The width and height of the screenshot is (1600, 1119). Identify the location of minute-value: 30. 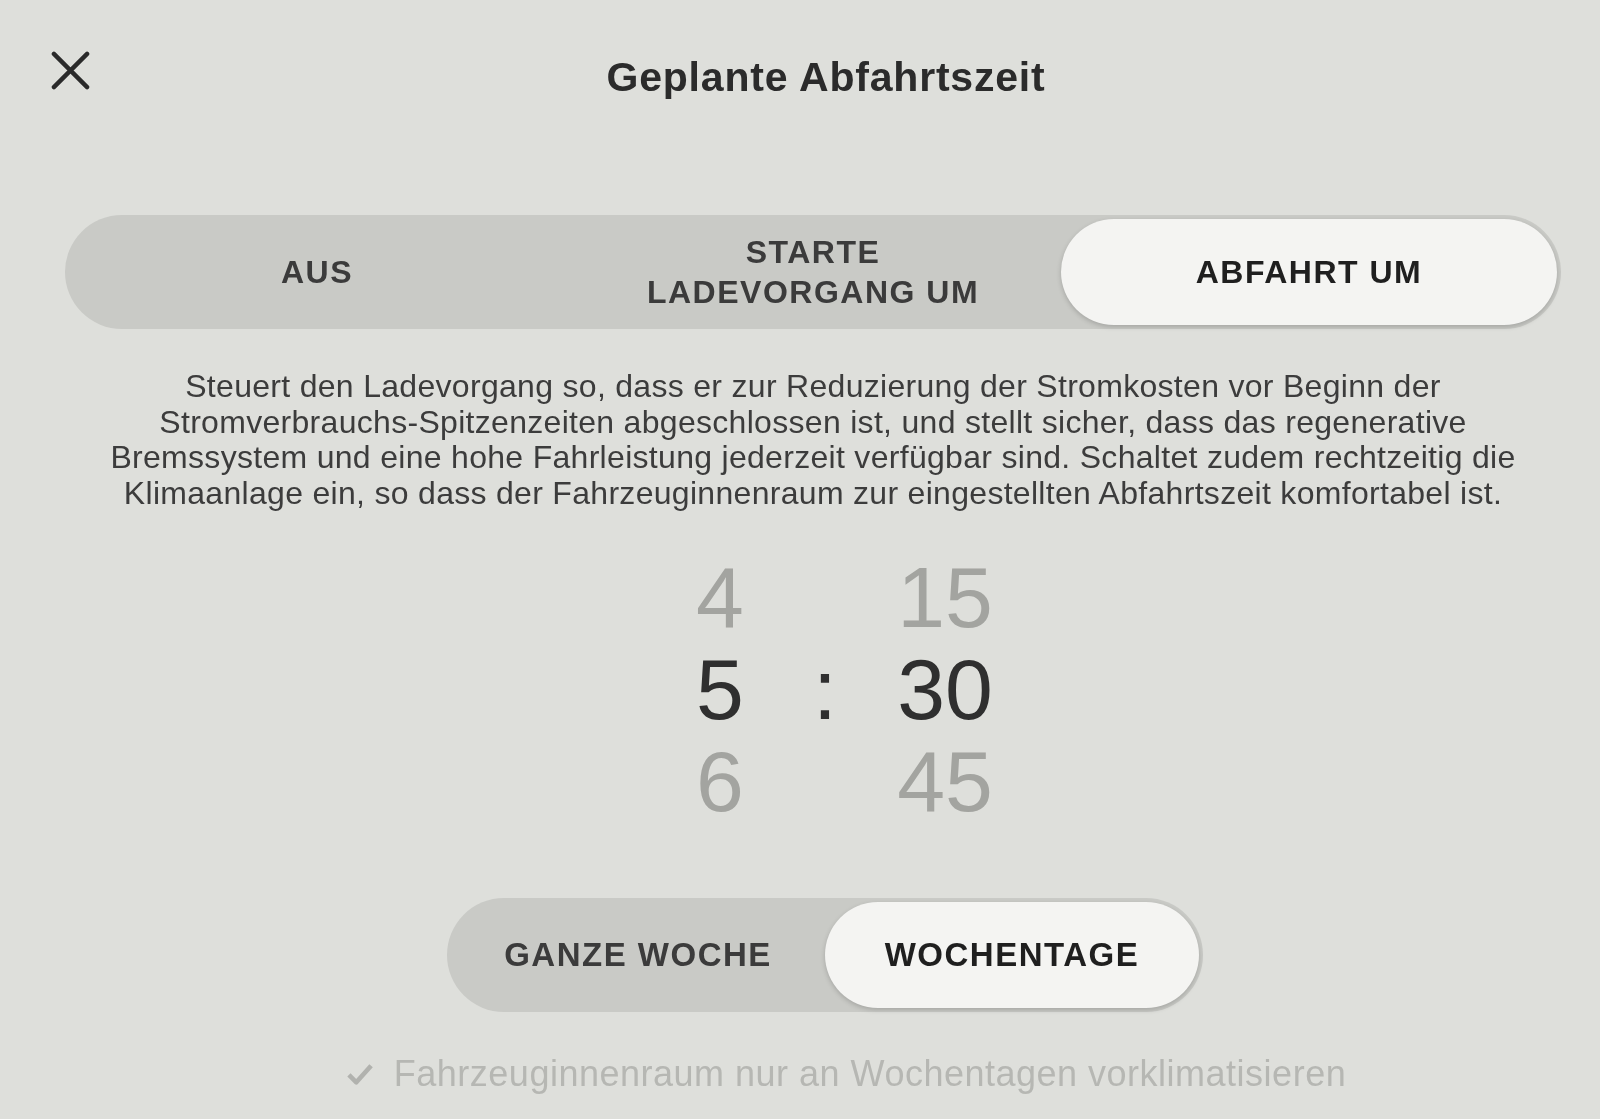
(945, 689).